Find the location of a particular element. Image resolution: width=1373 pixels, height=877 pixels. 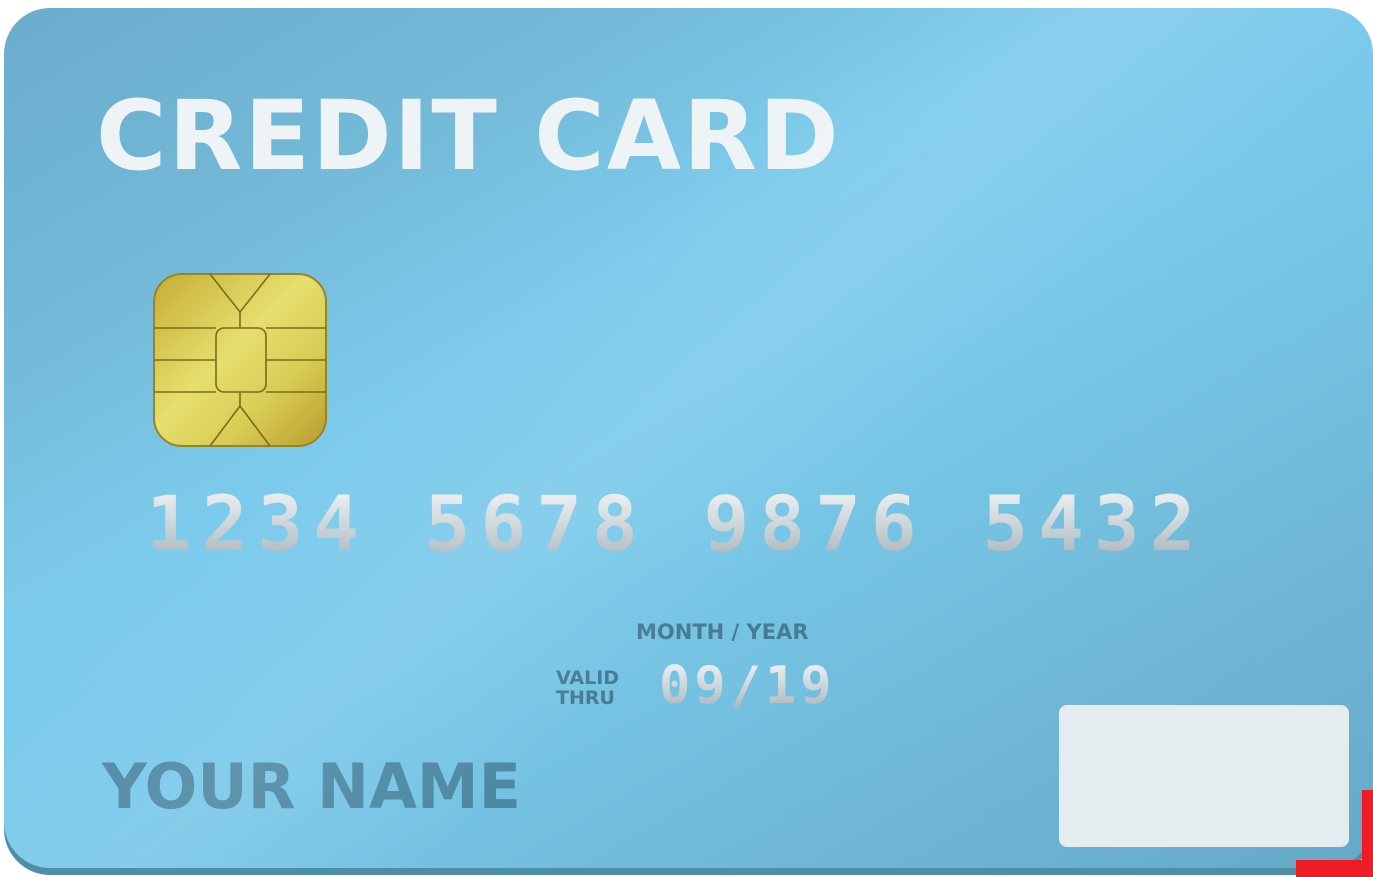

valid-thru-label: VALID THRU is located at coordinates (591, 688).